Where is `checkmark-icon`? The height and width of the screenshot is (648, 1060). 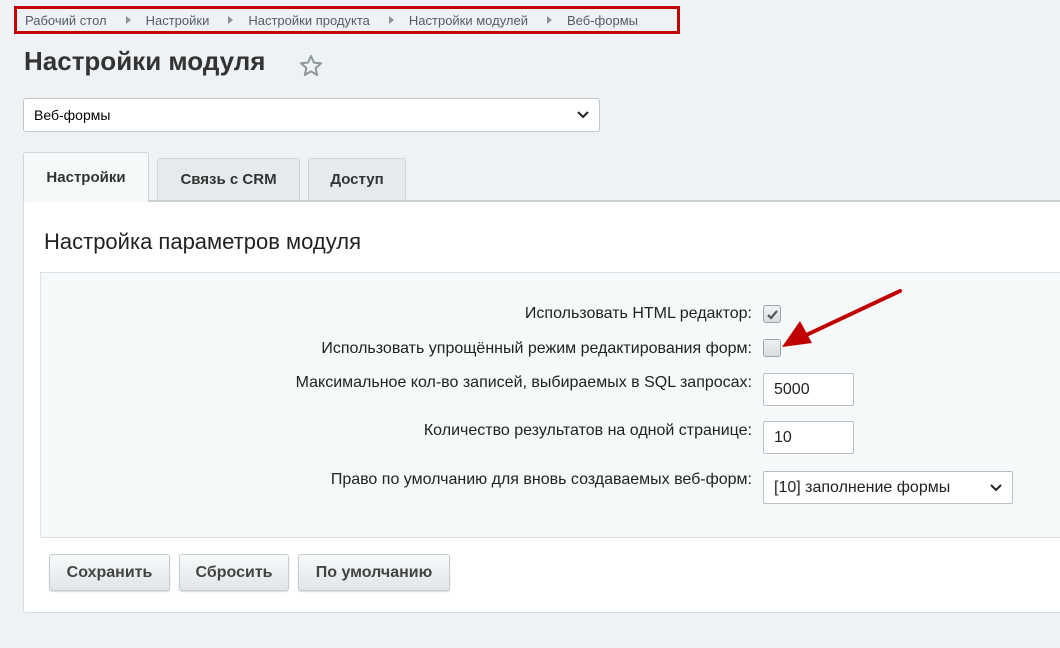 checkmark-icon is located at coordinates (772, 315).